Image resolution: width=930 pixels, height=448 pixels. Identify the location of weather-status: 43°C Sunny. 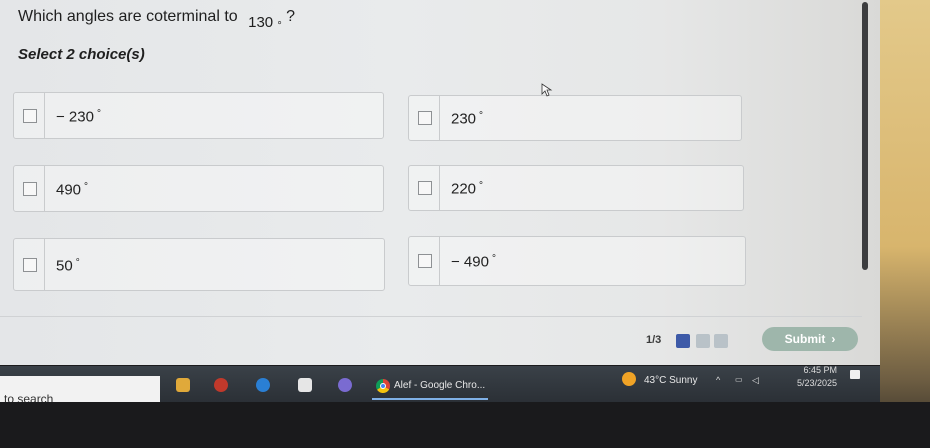
(670, 380).